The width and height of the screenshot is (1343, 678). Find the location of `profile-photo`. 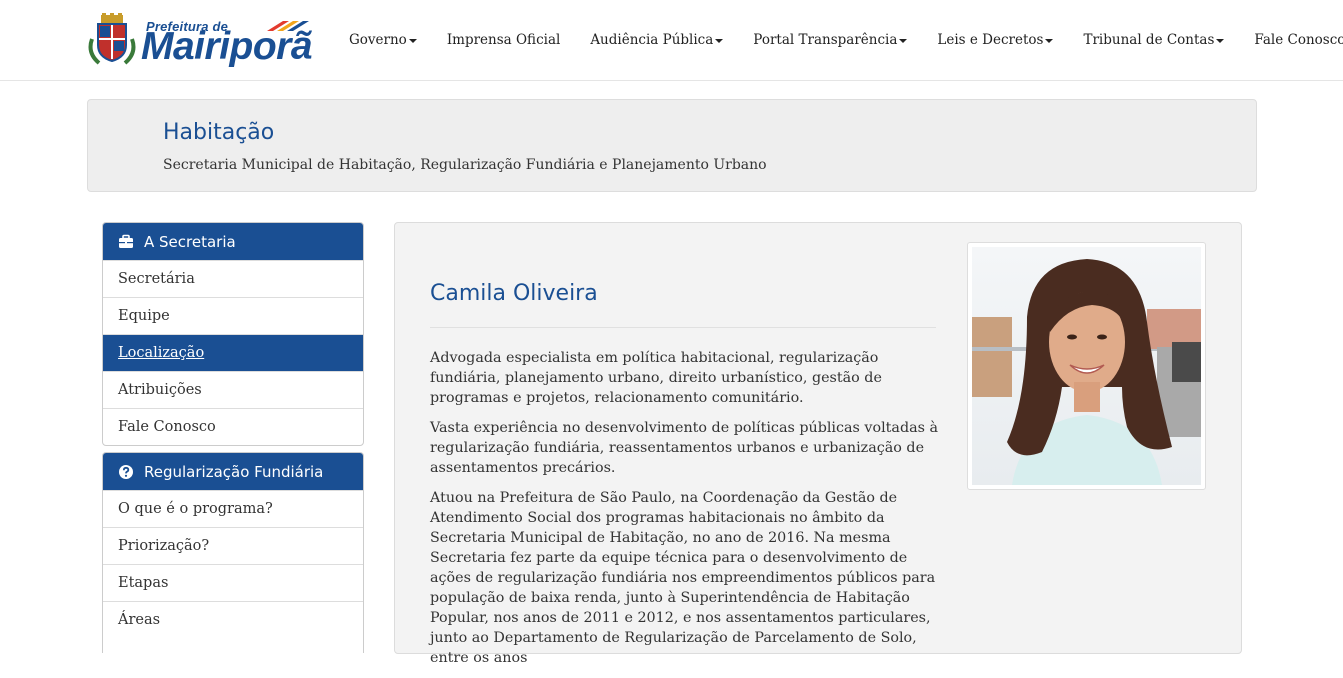

profile-photo is located at coordinates (1086, 366).